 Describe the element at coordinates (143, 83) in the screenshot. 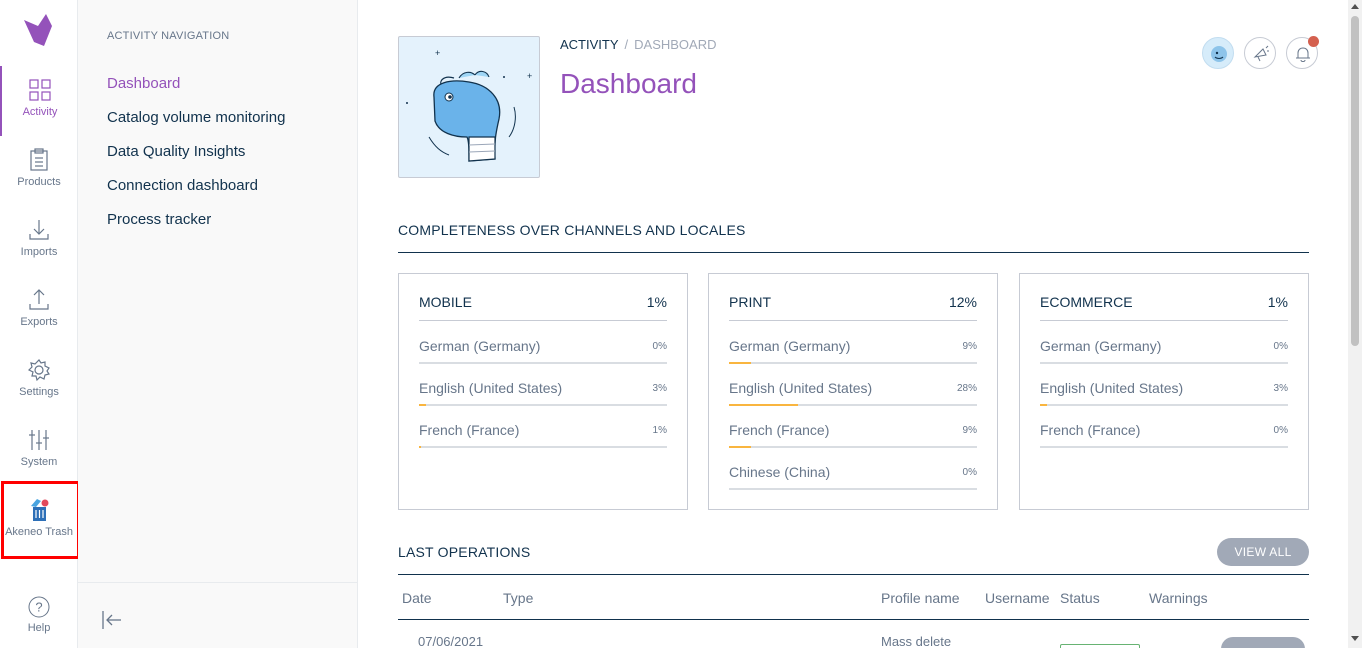

I see `sub-nav-link-dashboard: Dashboard` at that location.